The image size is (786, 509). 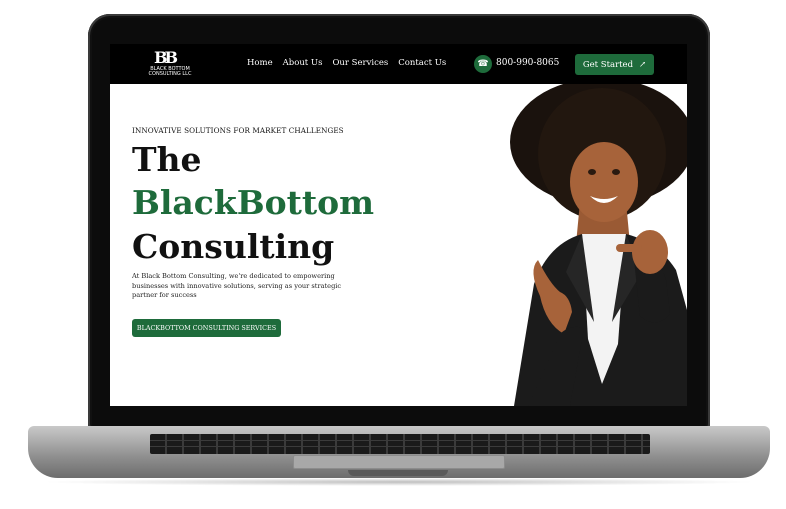 I want to click on laptop-shadow, so click(x=399, y=482).